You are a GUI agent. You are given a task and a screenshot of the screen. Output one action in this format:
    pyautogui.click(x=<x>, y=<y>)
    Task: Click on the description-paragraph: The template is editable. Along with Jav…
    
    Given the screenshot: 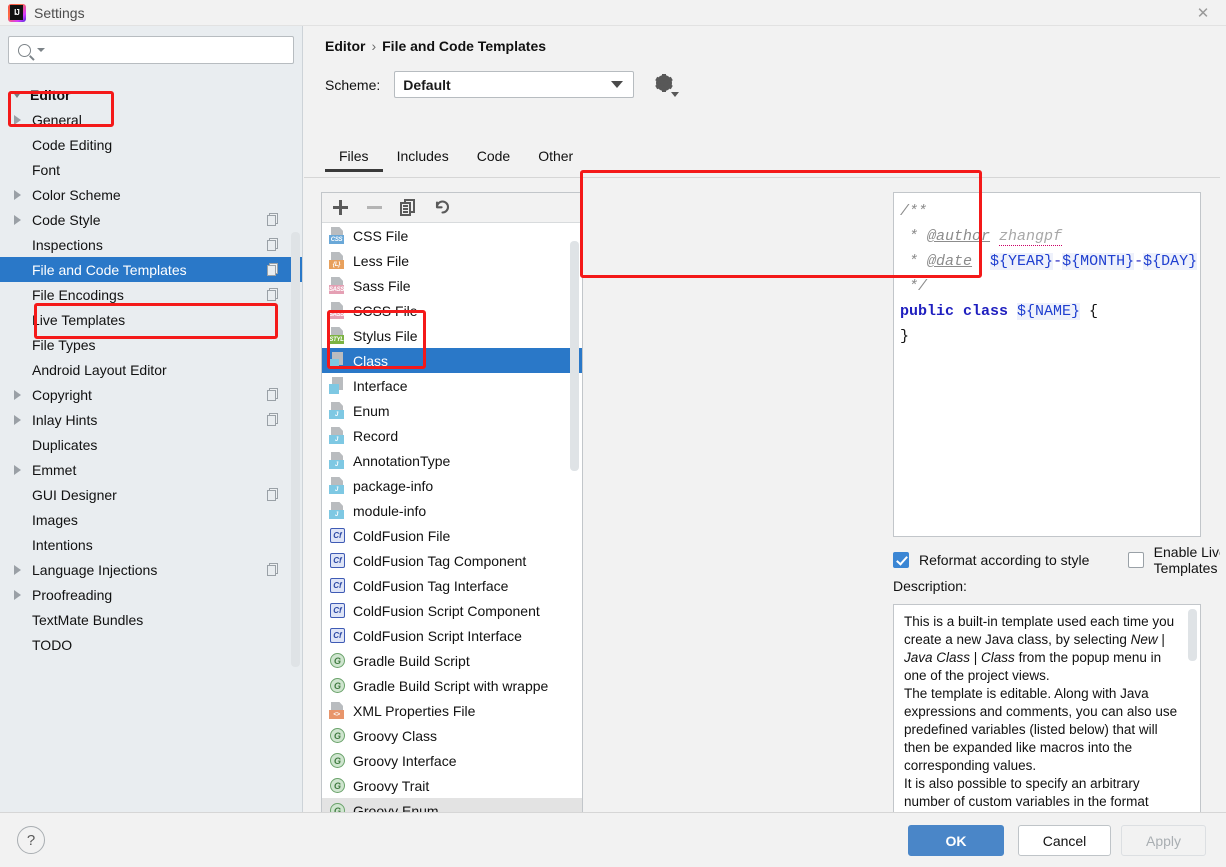 What is the action you would take?
    pyautogui.click(x=1041, y=729)
    